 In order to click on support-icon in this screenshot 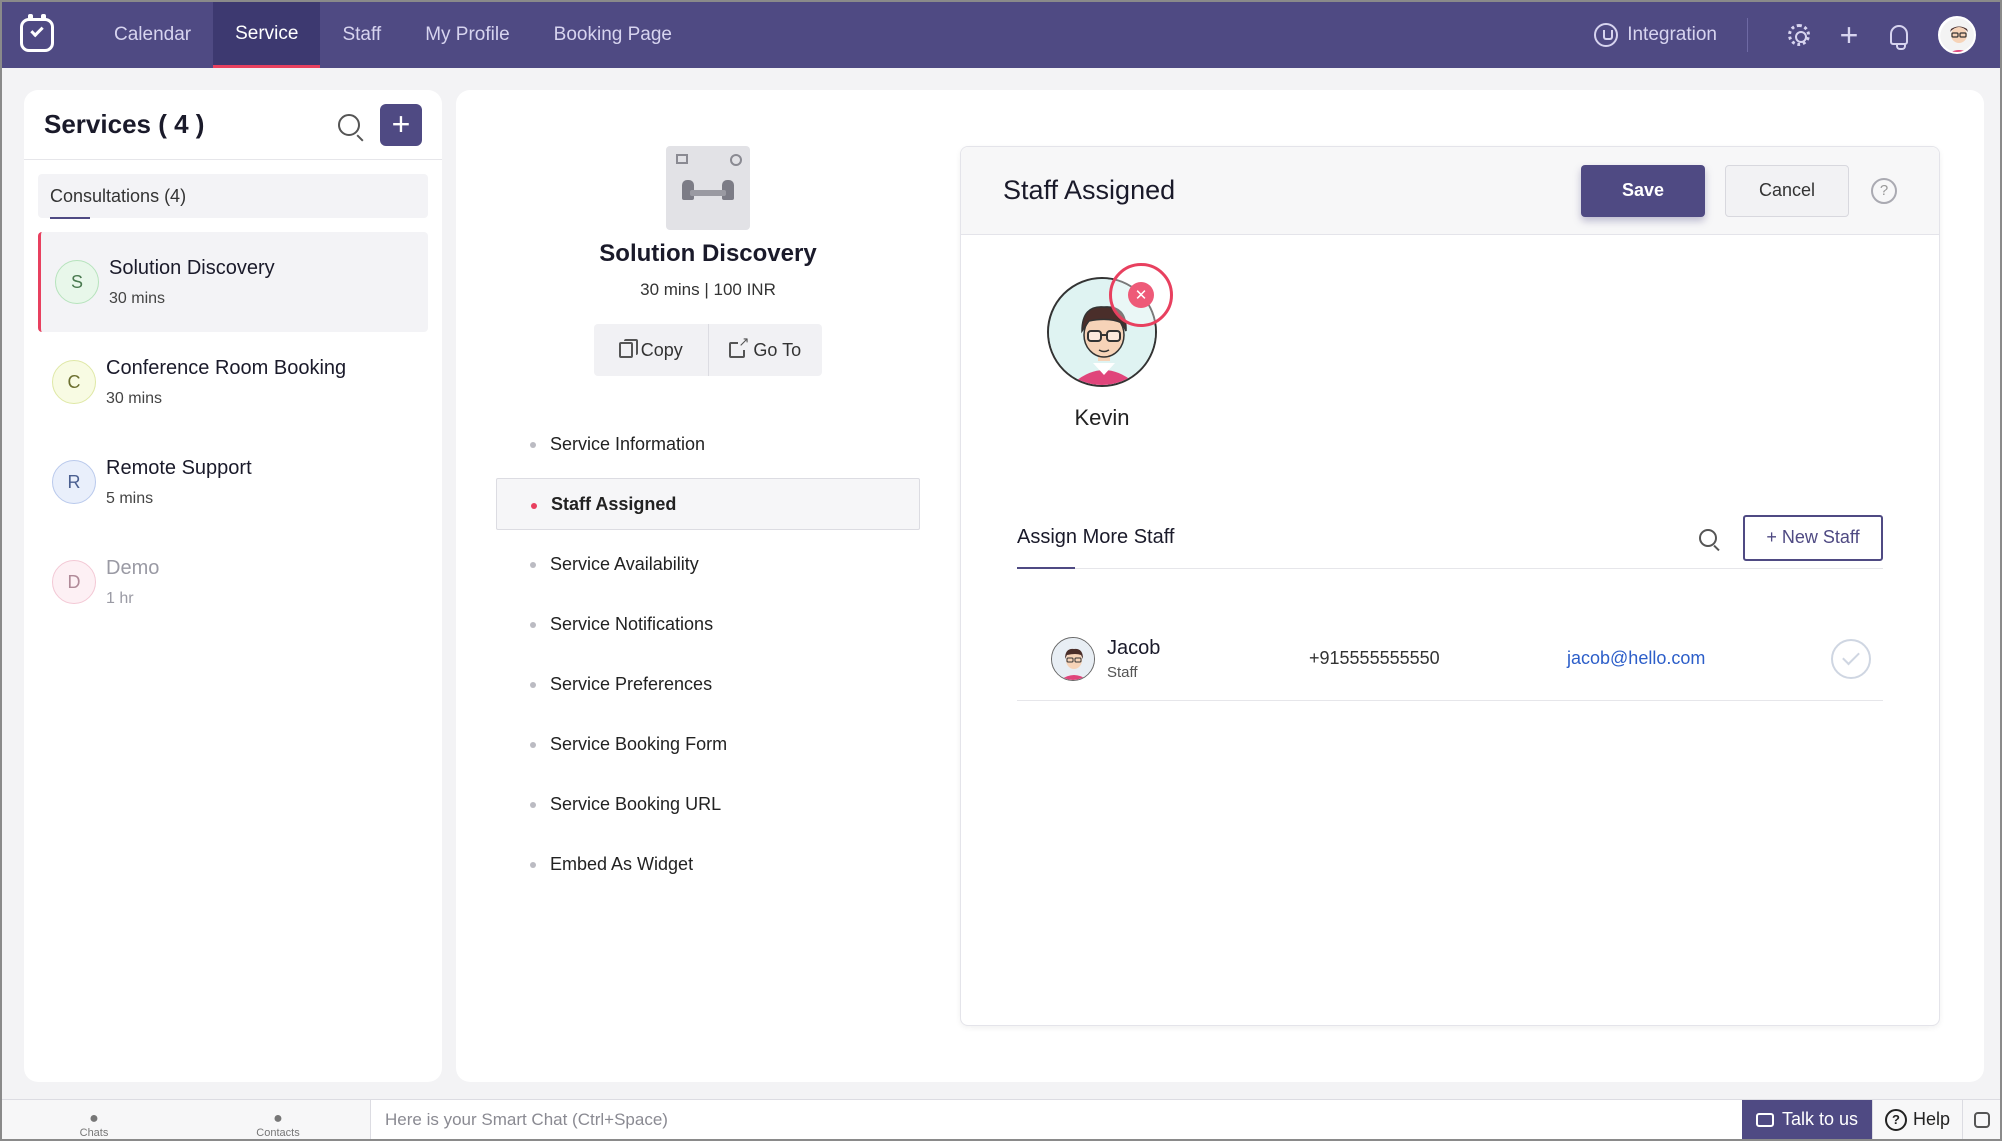, I will do `click(1981, 1119)`.